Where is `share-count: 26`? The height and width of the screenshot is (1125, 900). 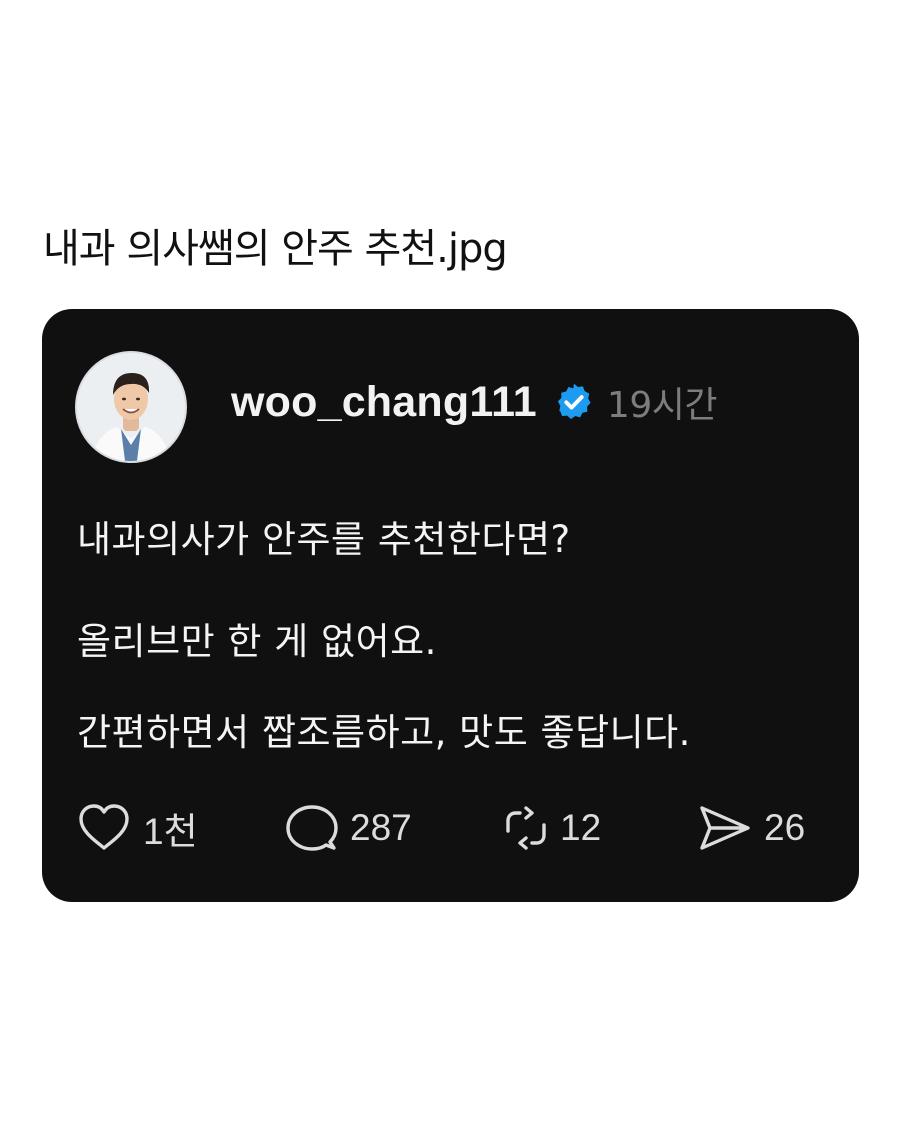 share-count: 26 is located at coordinates (785, 827).